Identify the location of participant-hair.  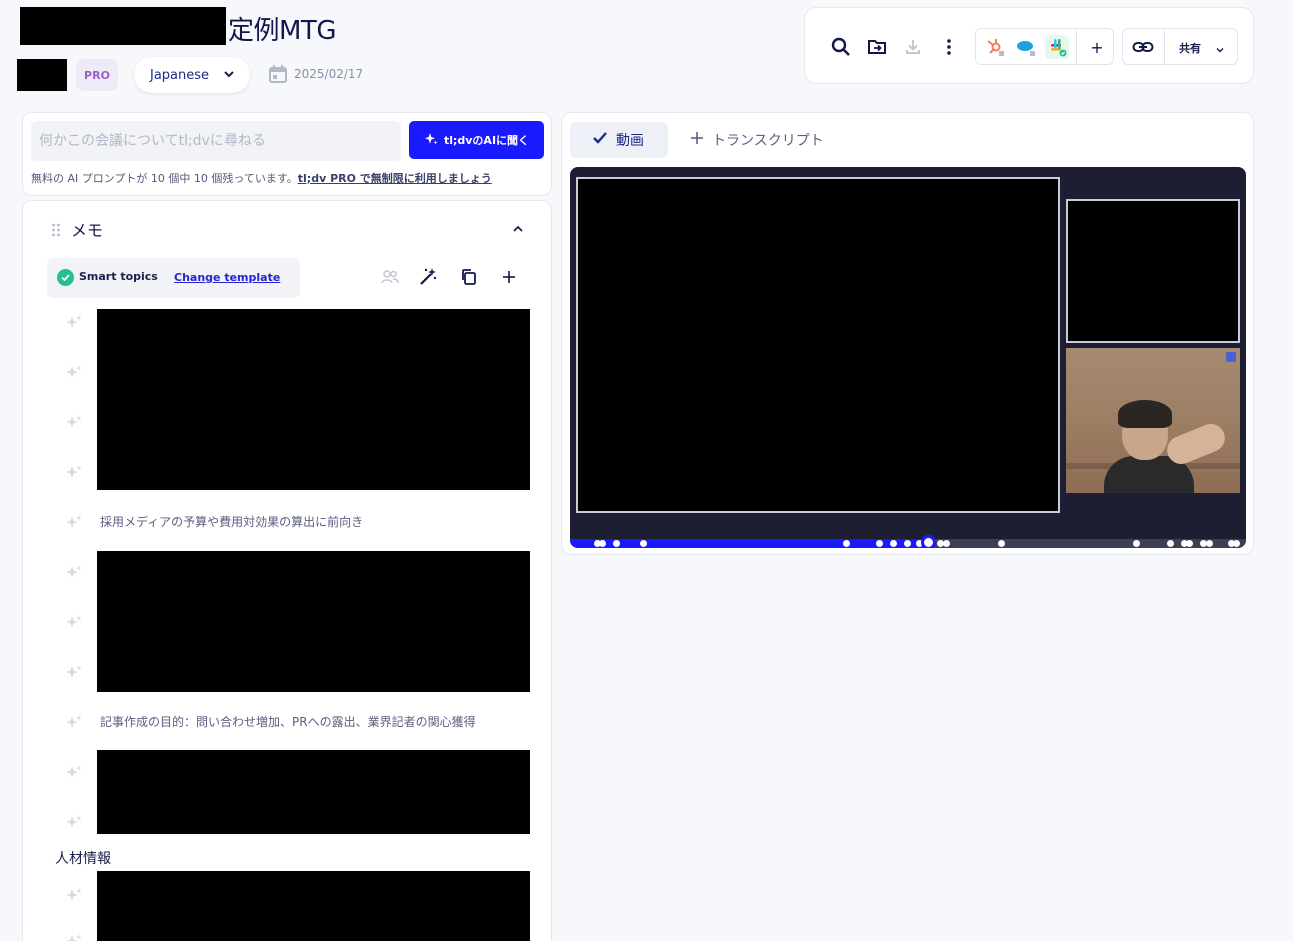
(1145, 414).